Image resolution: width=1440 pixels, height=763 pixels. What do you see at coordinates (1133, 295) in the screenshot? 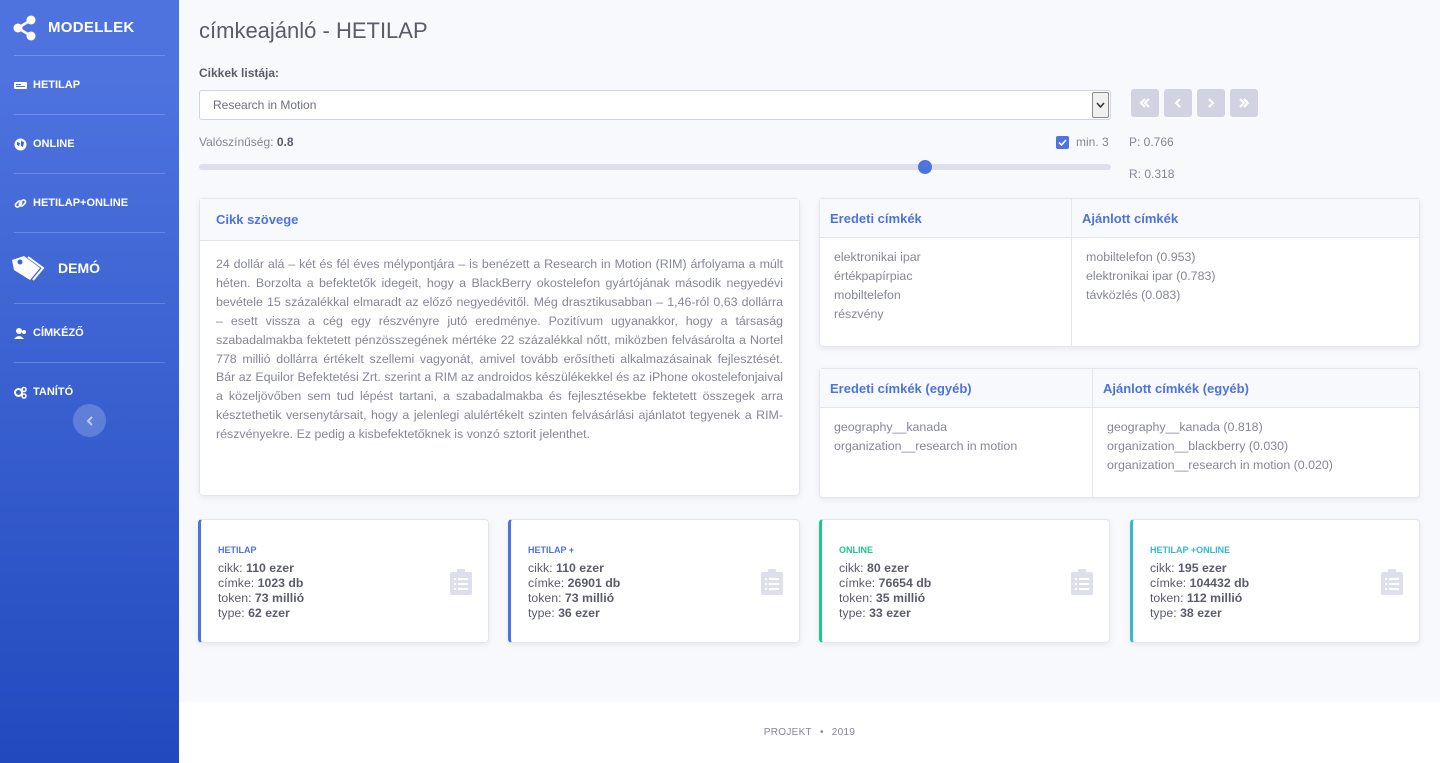
I see `list-item: távközlés (0.083)` at bounding box center [1133, 295].